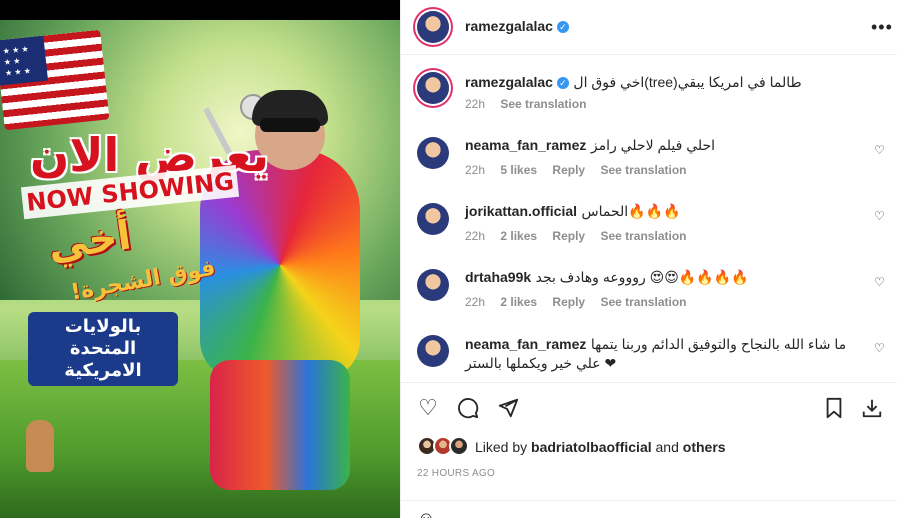 Image resolution: width=897 pixels, height=518 pixels. I want to click on author-username-row: ramezgalalac ✓, so click(517, 26).